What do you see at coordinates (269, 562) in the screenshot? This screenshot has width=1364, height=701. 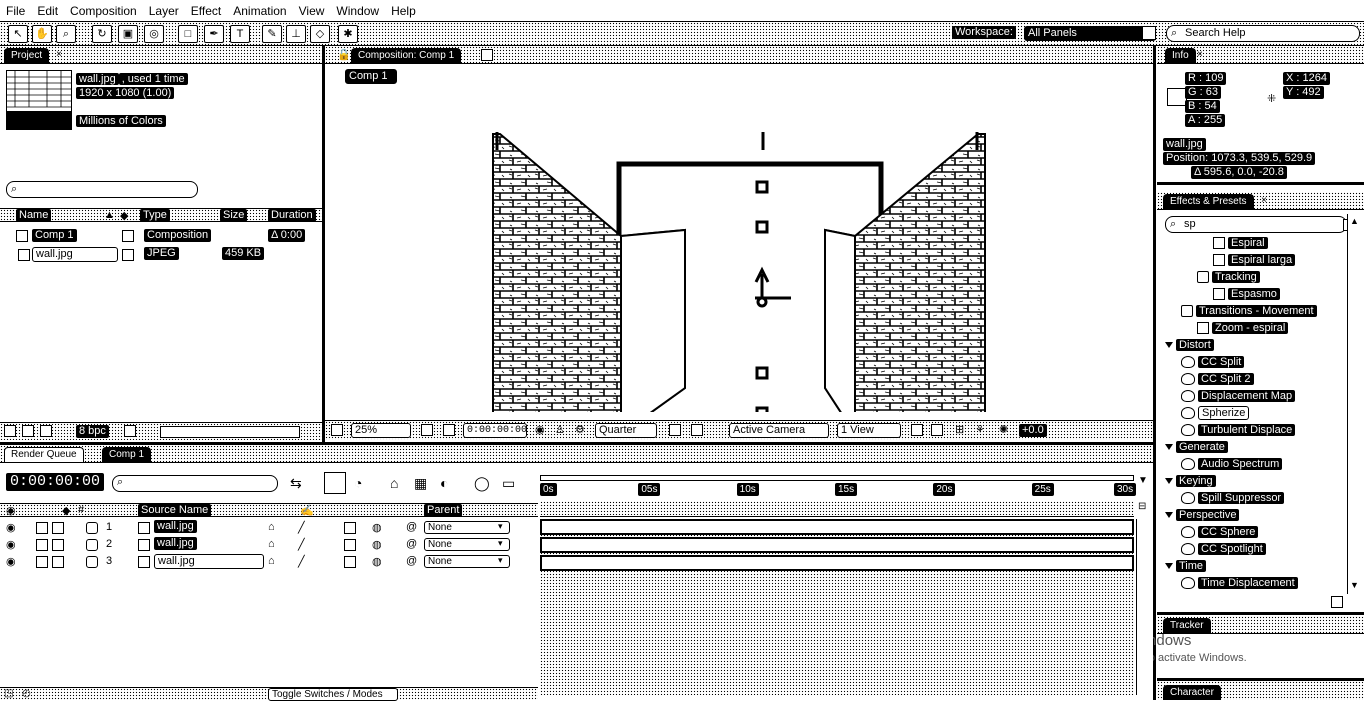 I see `layer-row: ◉ 3 wall.jpg ⌂ ╱ ◍ @ None ▾` at bounding box center [269, 562].